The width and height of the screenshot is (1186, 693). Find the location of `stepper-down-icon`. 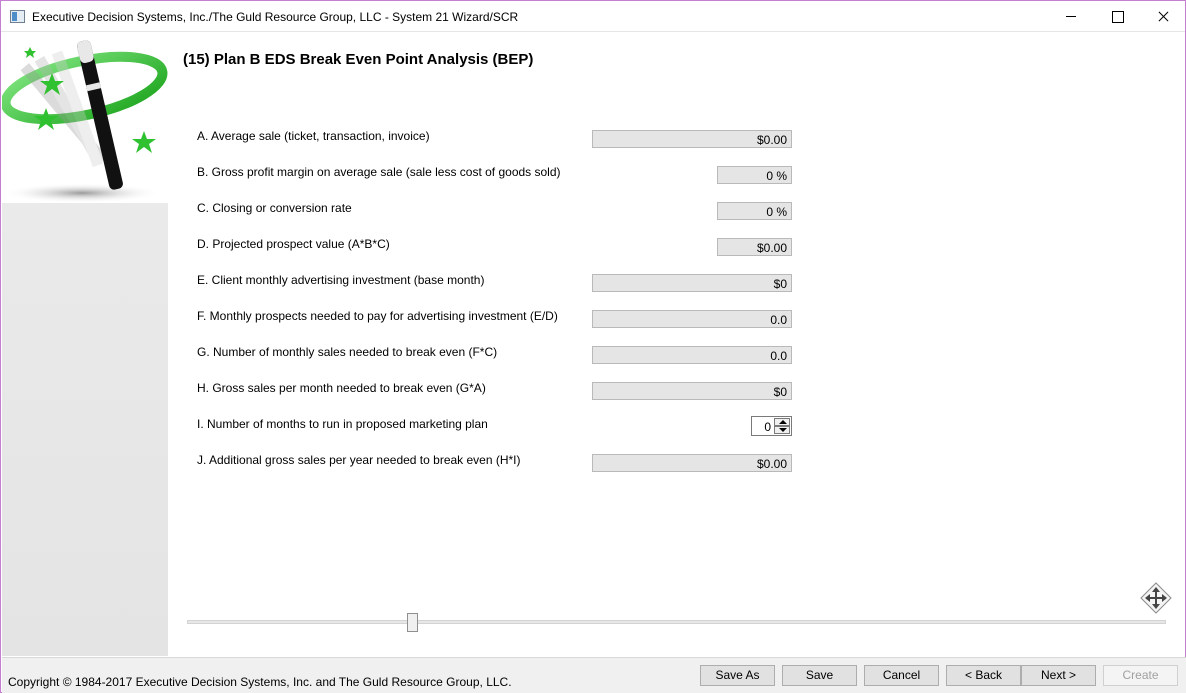

stepper-down-icon is located at coordinates (782, 430).